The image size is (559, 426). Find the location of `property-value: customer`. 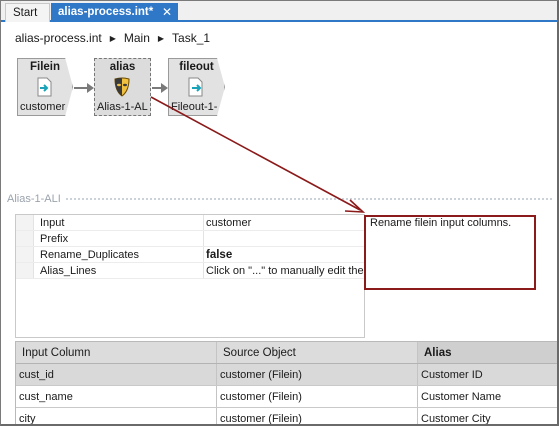

property-value: customer is located at coordinates (285, 223).